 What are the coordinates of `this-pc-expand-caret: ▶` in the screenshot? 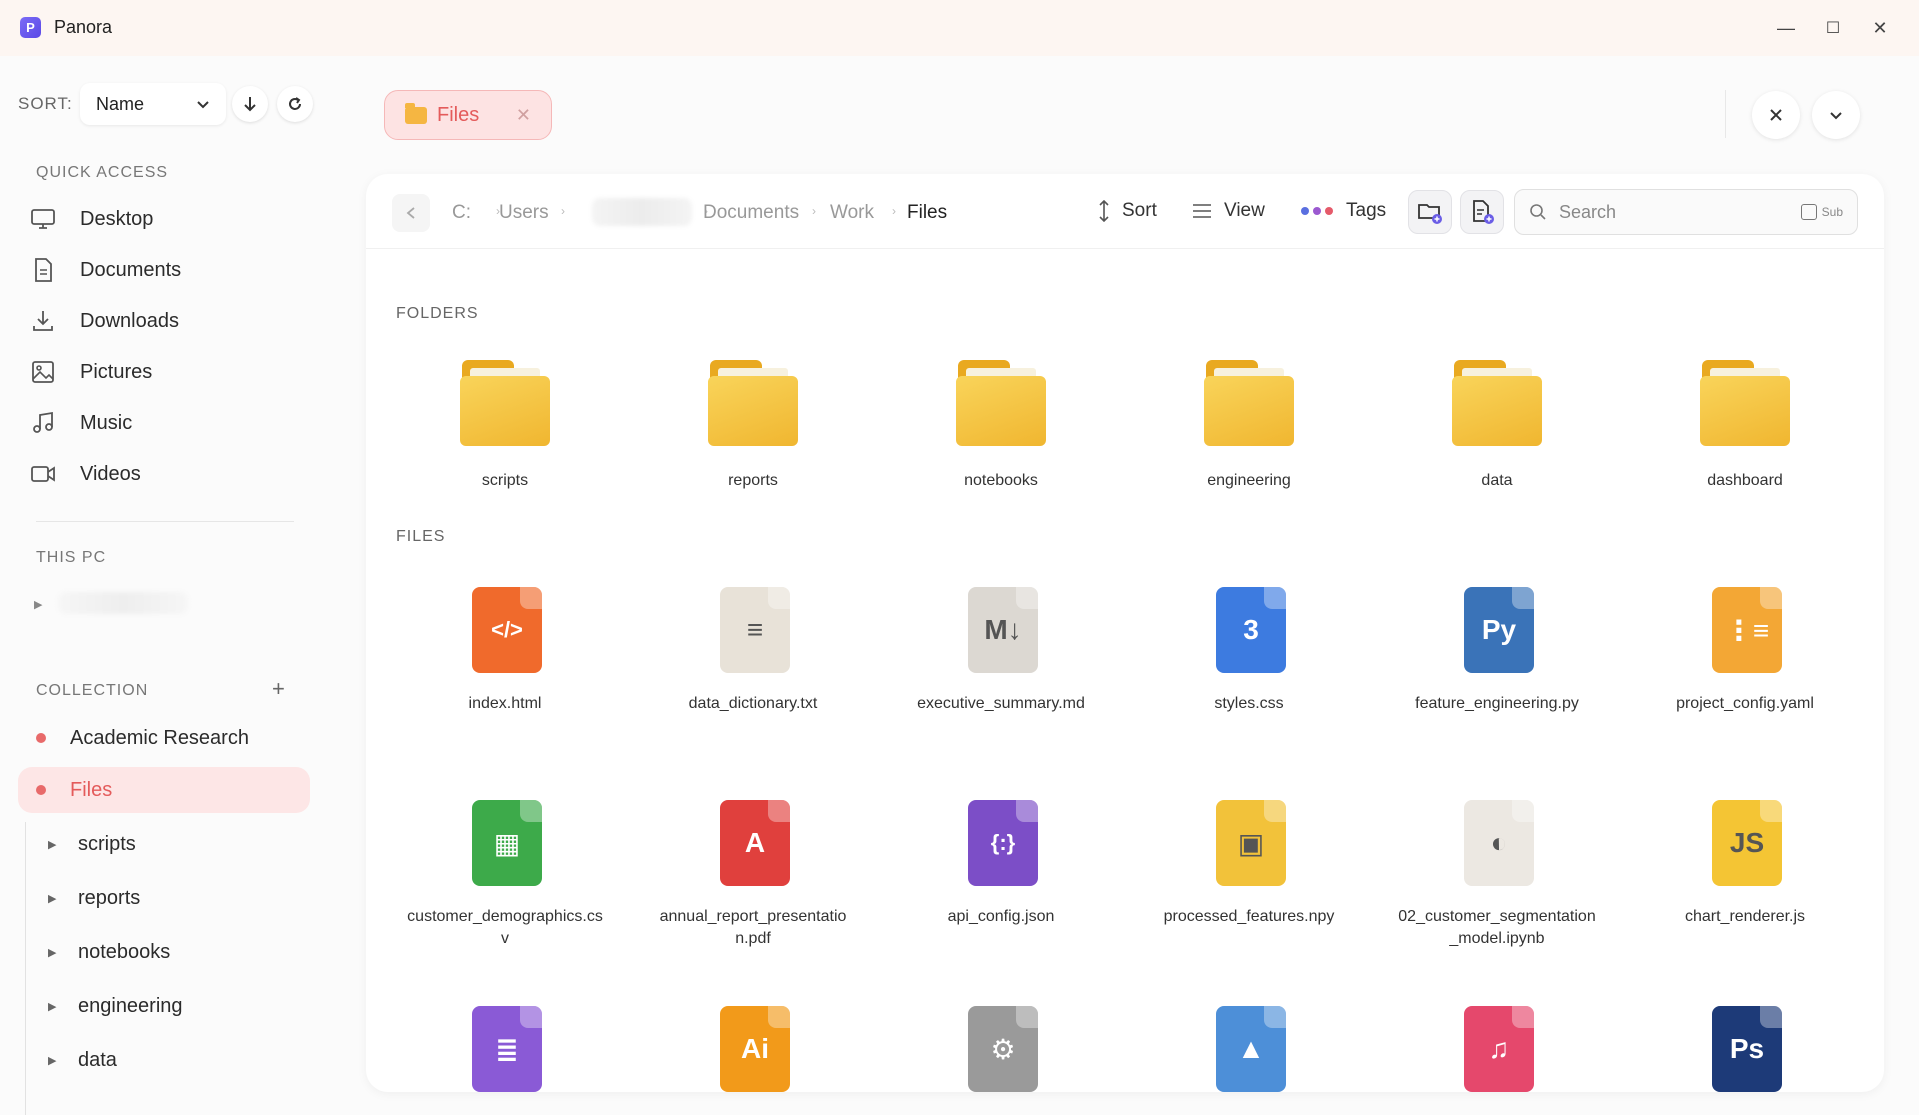 It's located at (38, 604).